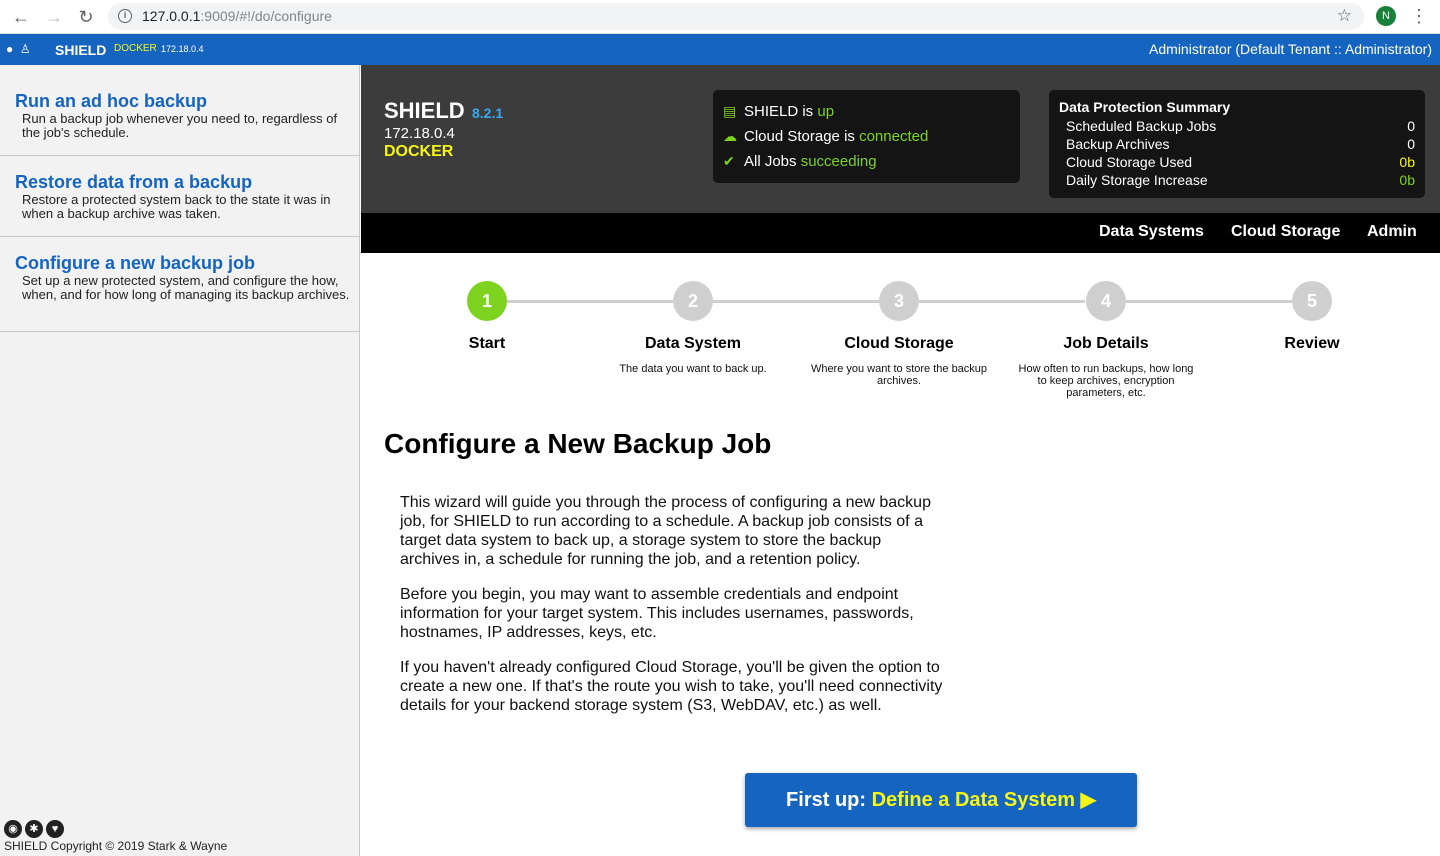 Image resolution: width=1440 pixels, height=856 pixels. I want to click on step-3-label: Cloud Storage, so click(899, 343).